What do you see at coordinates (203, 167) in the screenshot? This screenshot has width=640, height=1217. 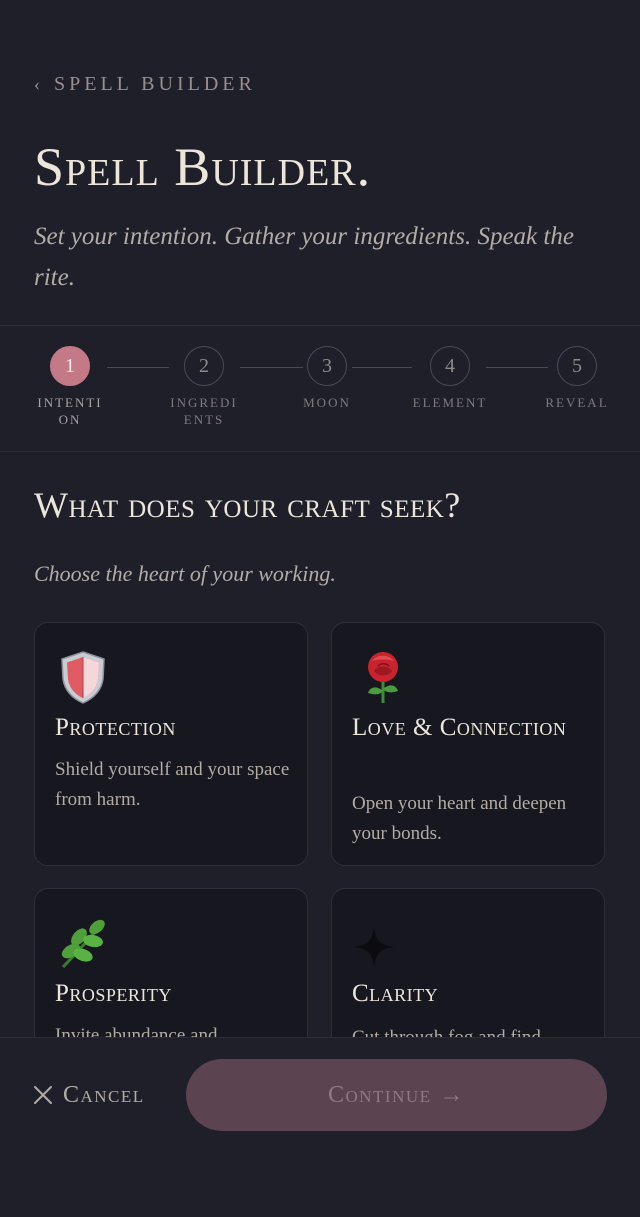 I see `page-title: Spell Builder.` at bounding box center [203, 167].